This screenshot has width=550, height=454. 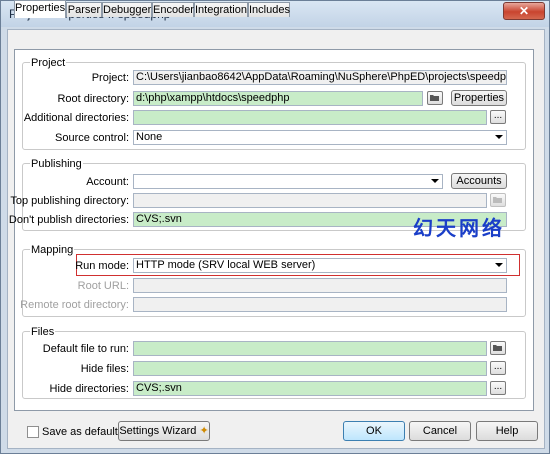 I want to click on tab-parser: Parser, so click(x=84, y=9).